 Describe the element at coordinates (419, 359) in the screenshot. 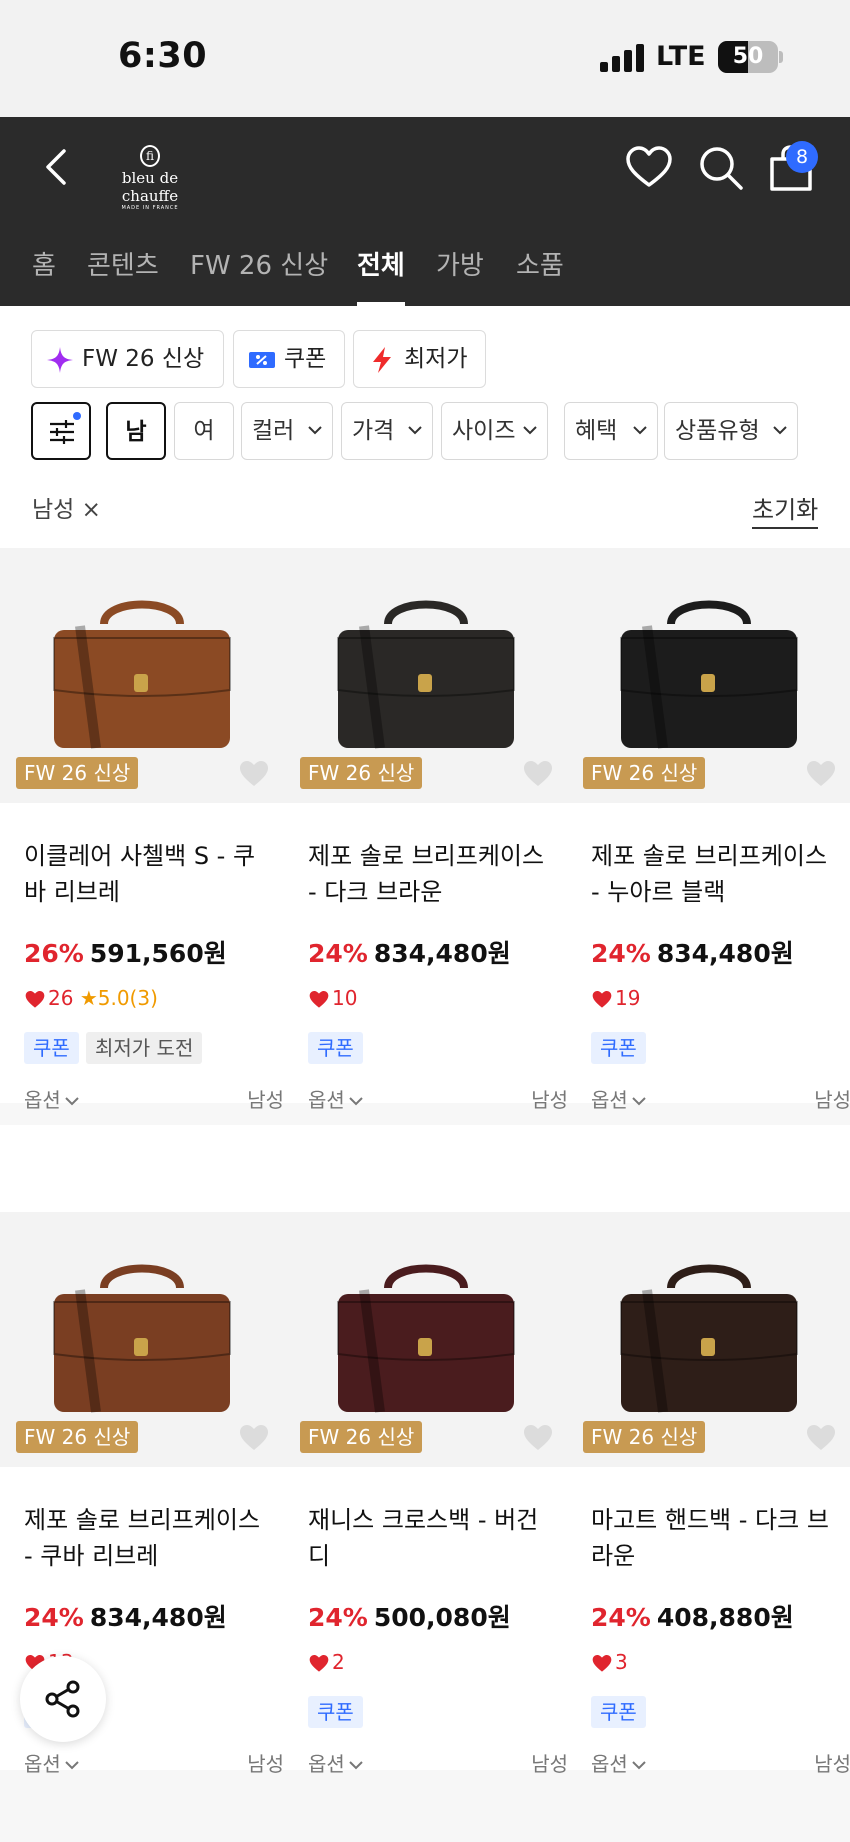

I see `chip-lowest-price: 최저가` at that location.